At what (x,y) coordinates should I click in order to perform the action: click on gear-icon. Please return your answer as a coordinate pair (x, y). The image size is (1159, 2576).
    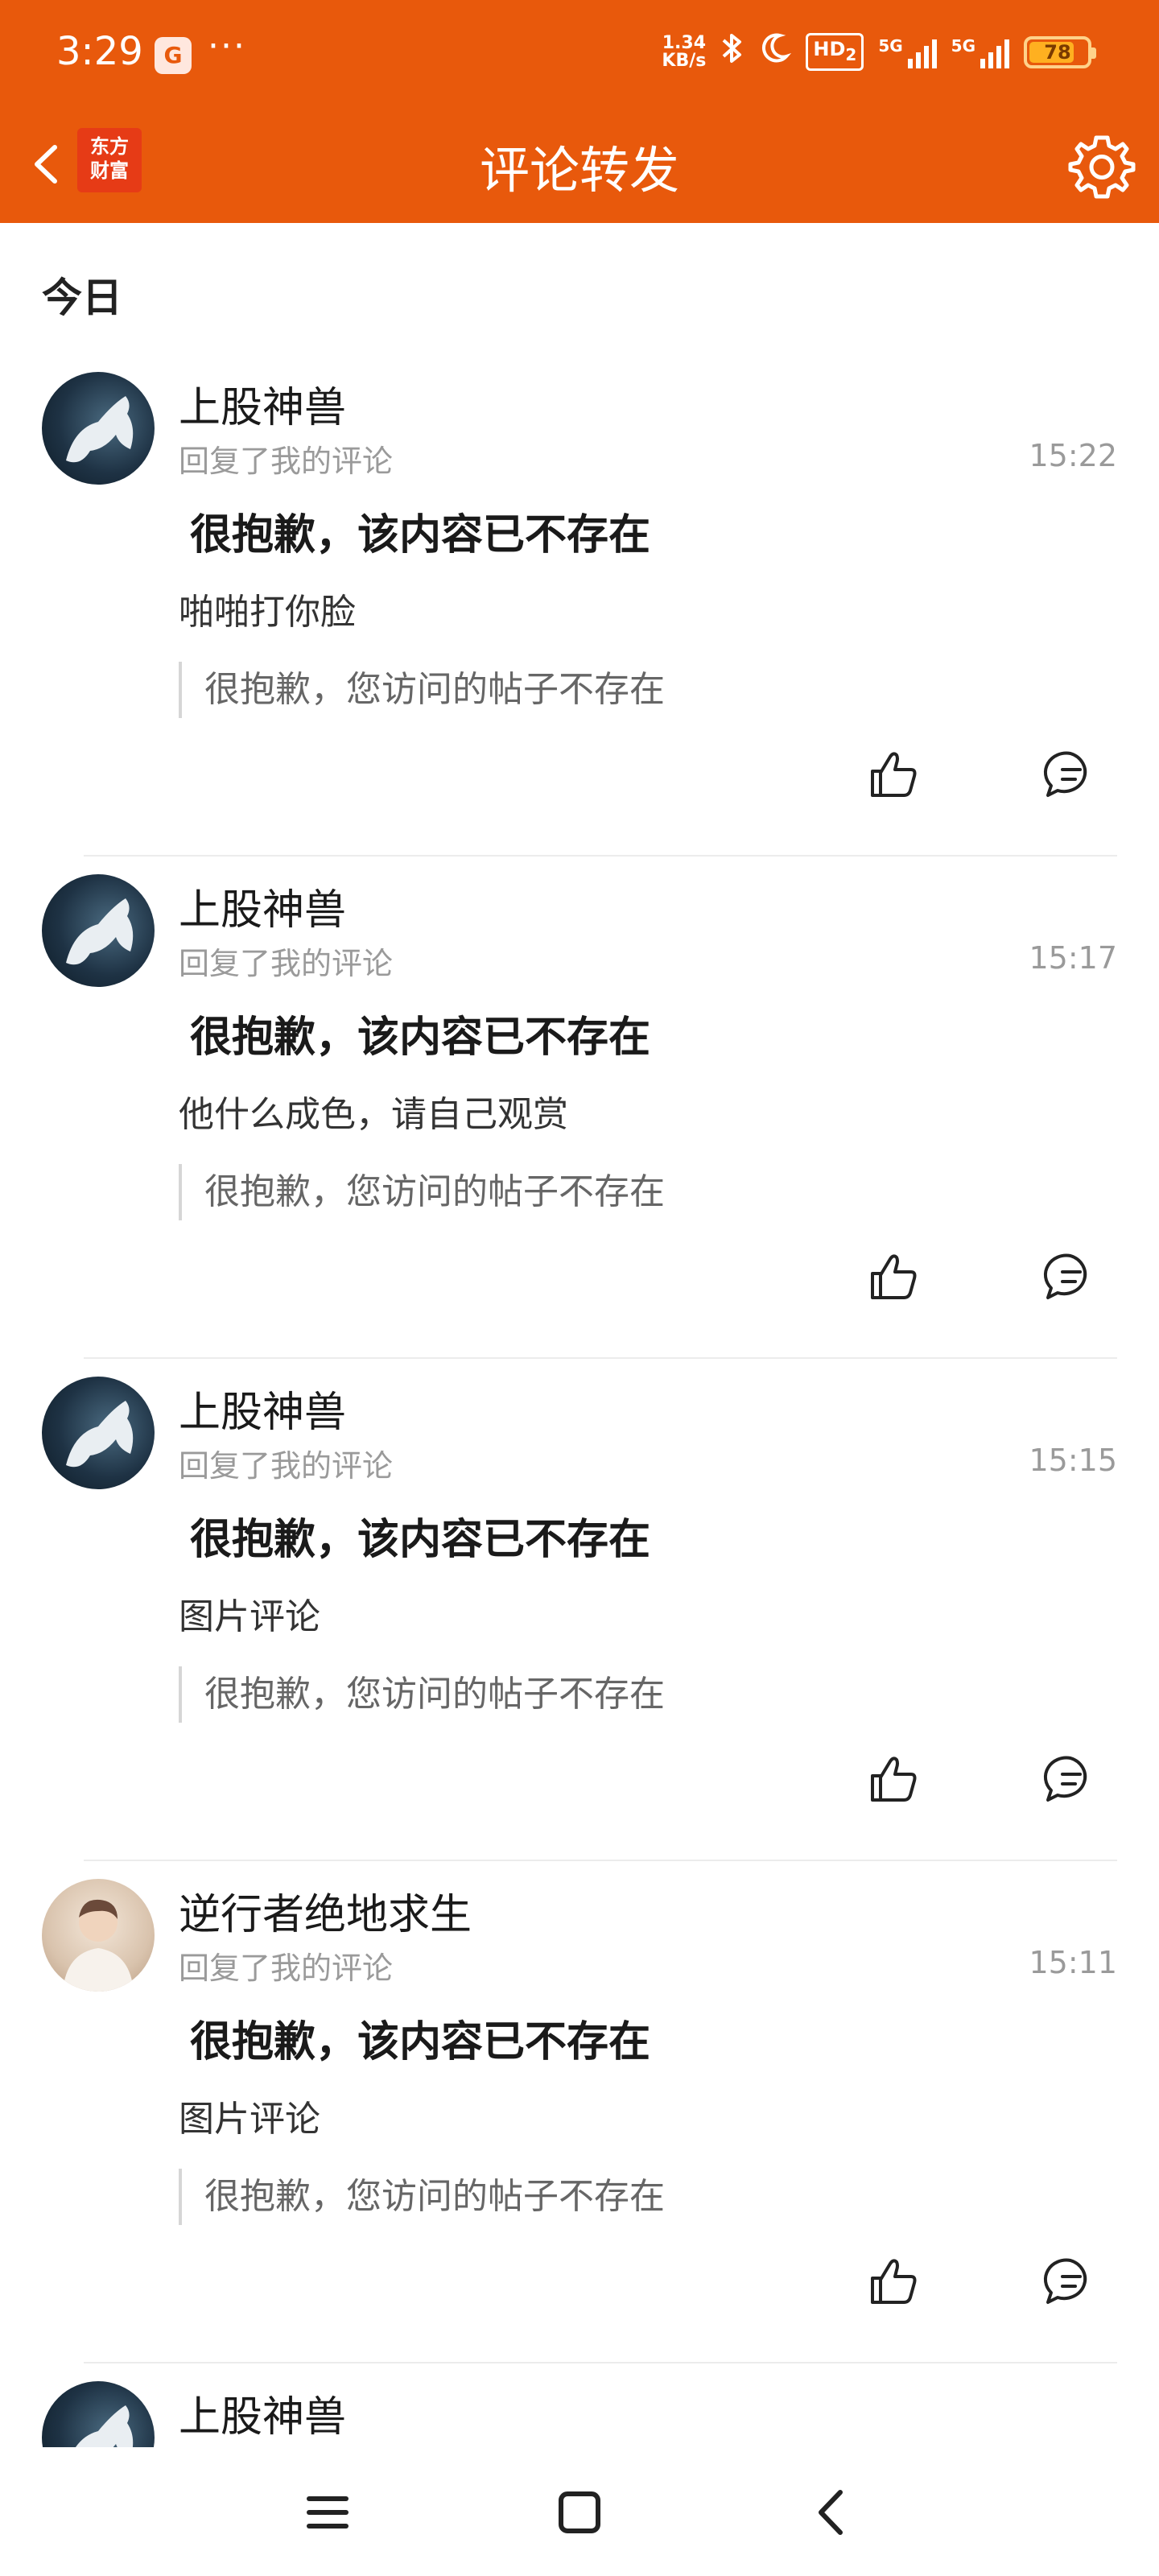
    Looking at the image, I should click on (1102, 167).